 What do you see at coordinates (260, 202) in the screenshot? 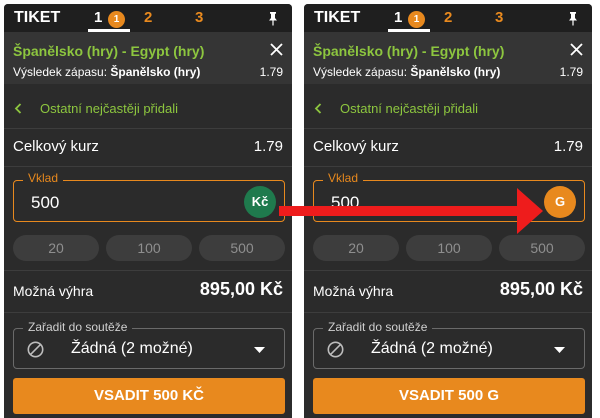
I see `currency-kc-badge: Kč` at bounding box center [260, 202].